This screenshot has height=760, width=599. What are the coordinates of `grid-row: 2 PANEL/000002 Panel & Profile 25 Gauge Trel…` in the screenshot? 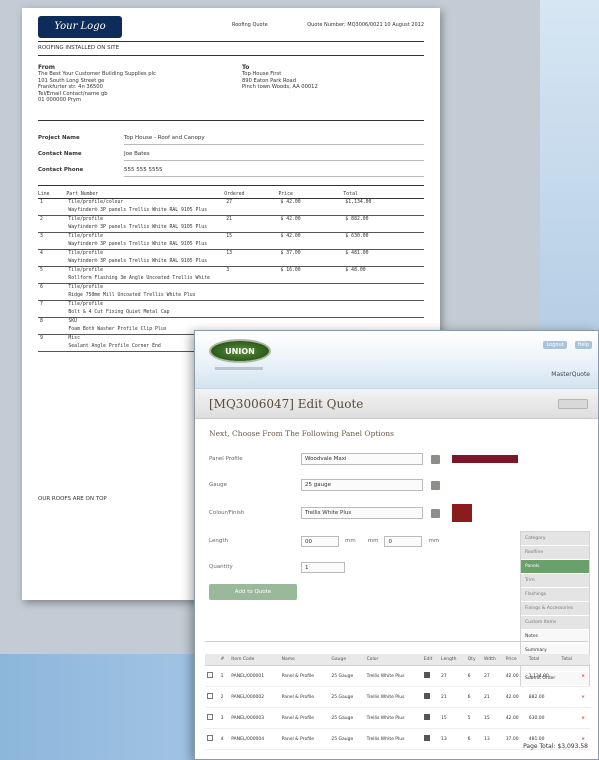 It's located at (397, 697).